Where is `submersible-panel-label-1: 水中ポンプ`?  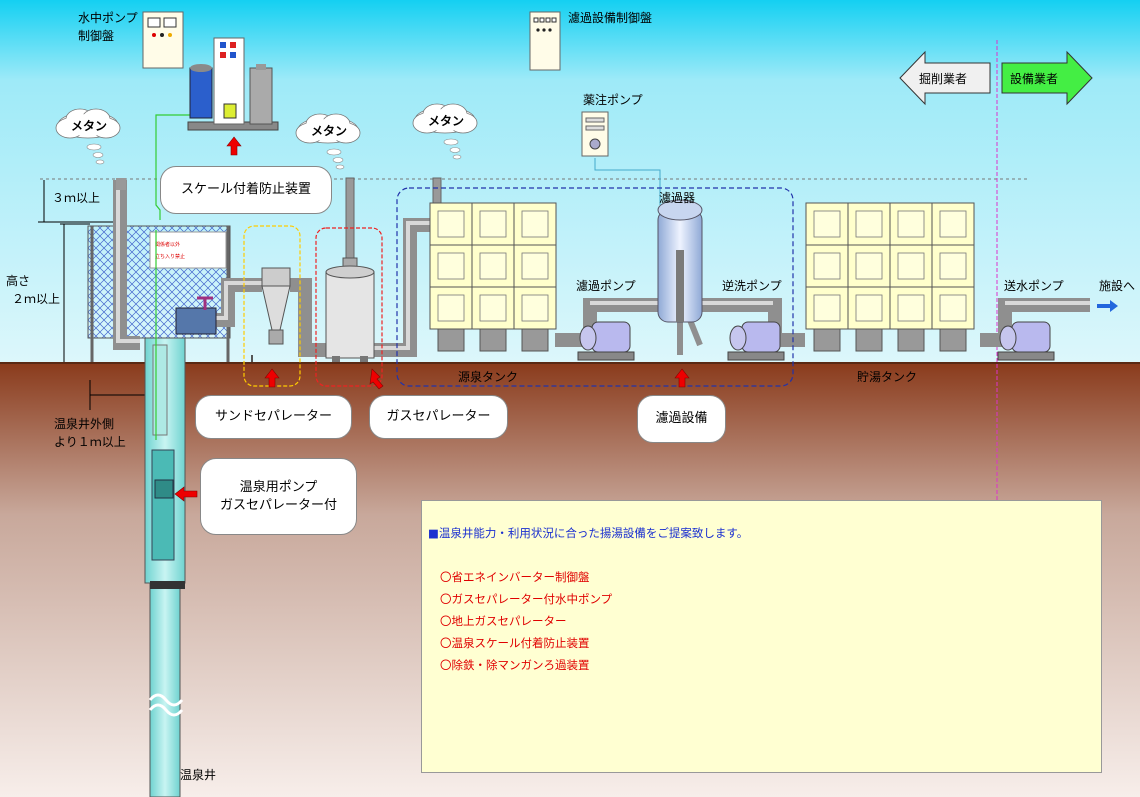
submersible-panel-label-1: 水中ポンプ is located at coordinates (108, 17).